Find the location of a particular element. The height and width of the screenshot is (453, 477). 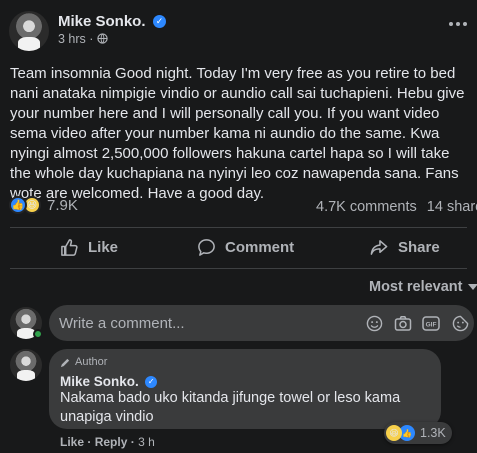

comment-sort-dropdown: Most relevant is located at coordinates (423, 287).